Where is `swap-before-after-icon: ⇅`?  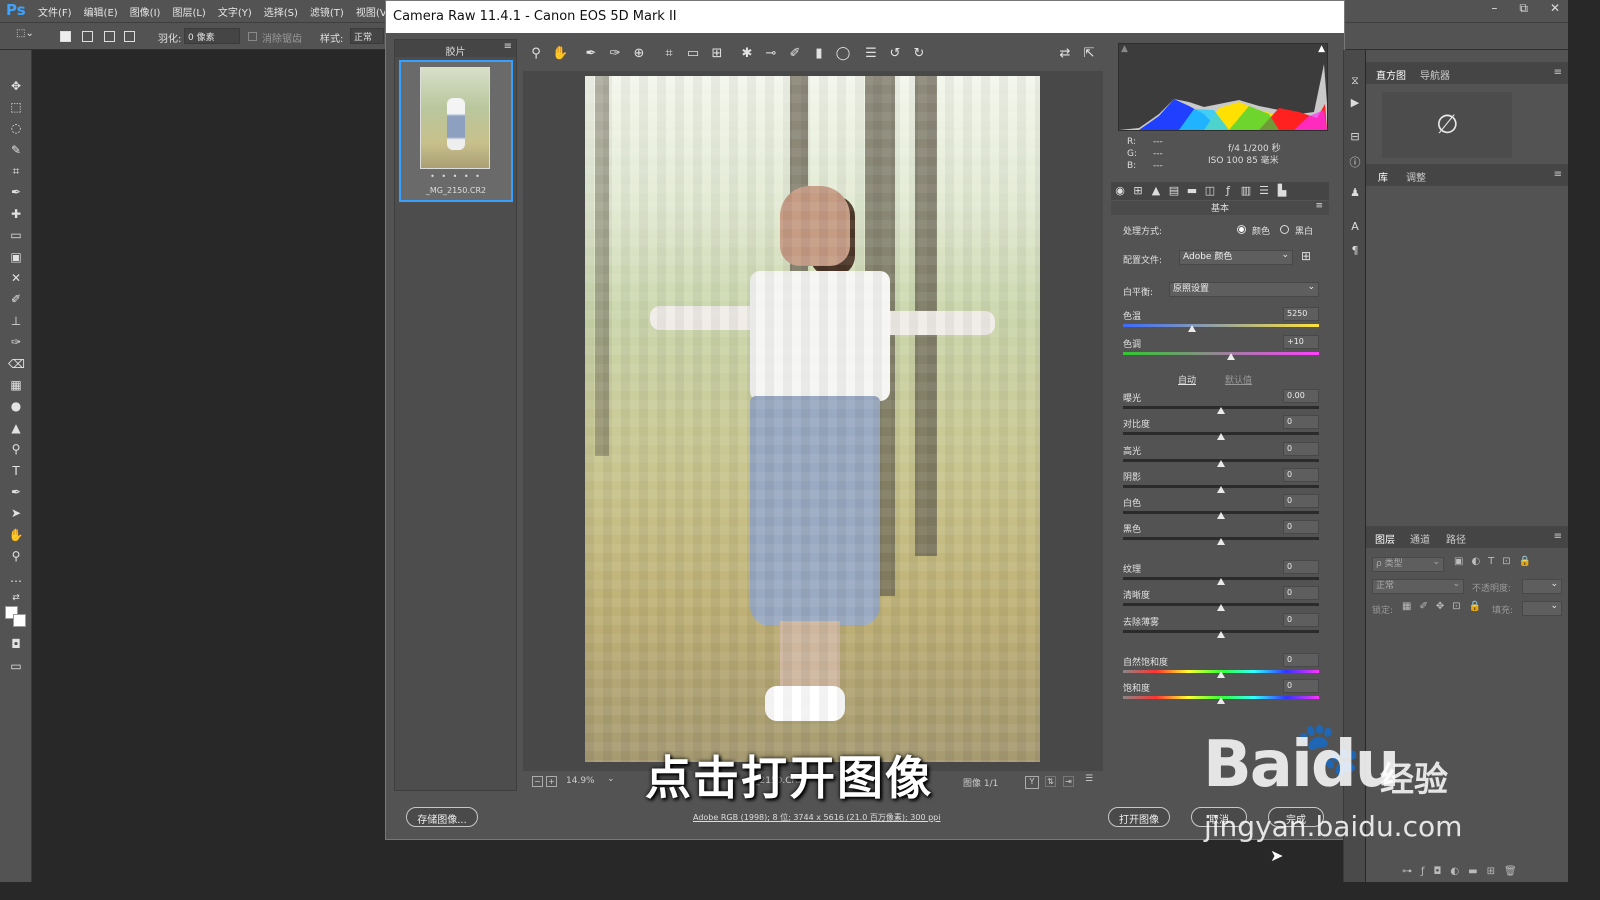
swap-before-after-icon: ⇅ is located at coordinates (1050, 781).